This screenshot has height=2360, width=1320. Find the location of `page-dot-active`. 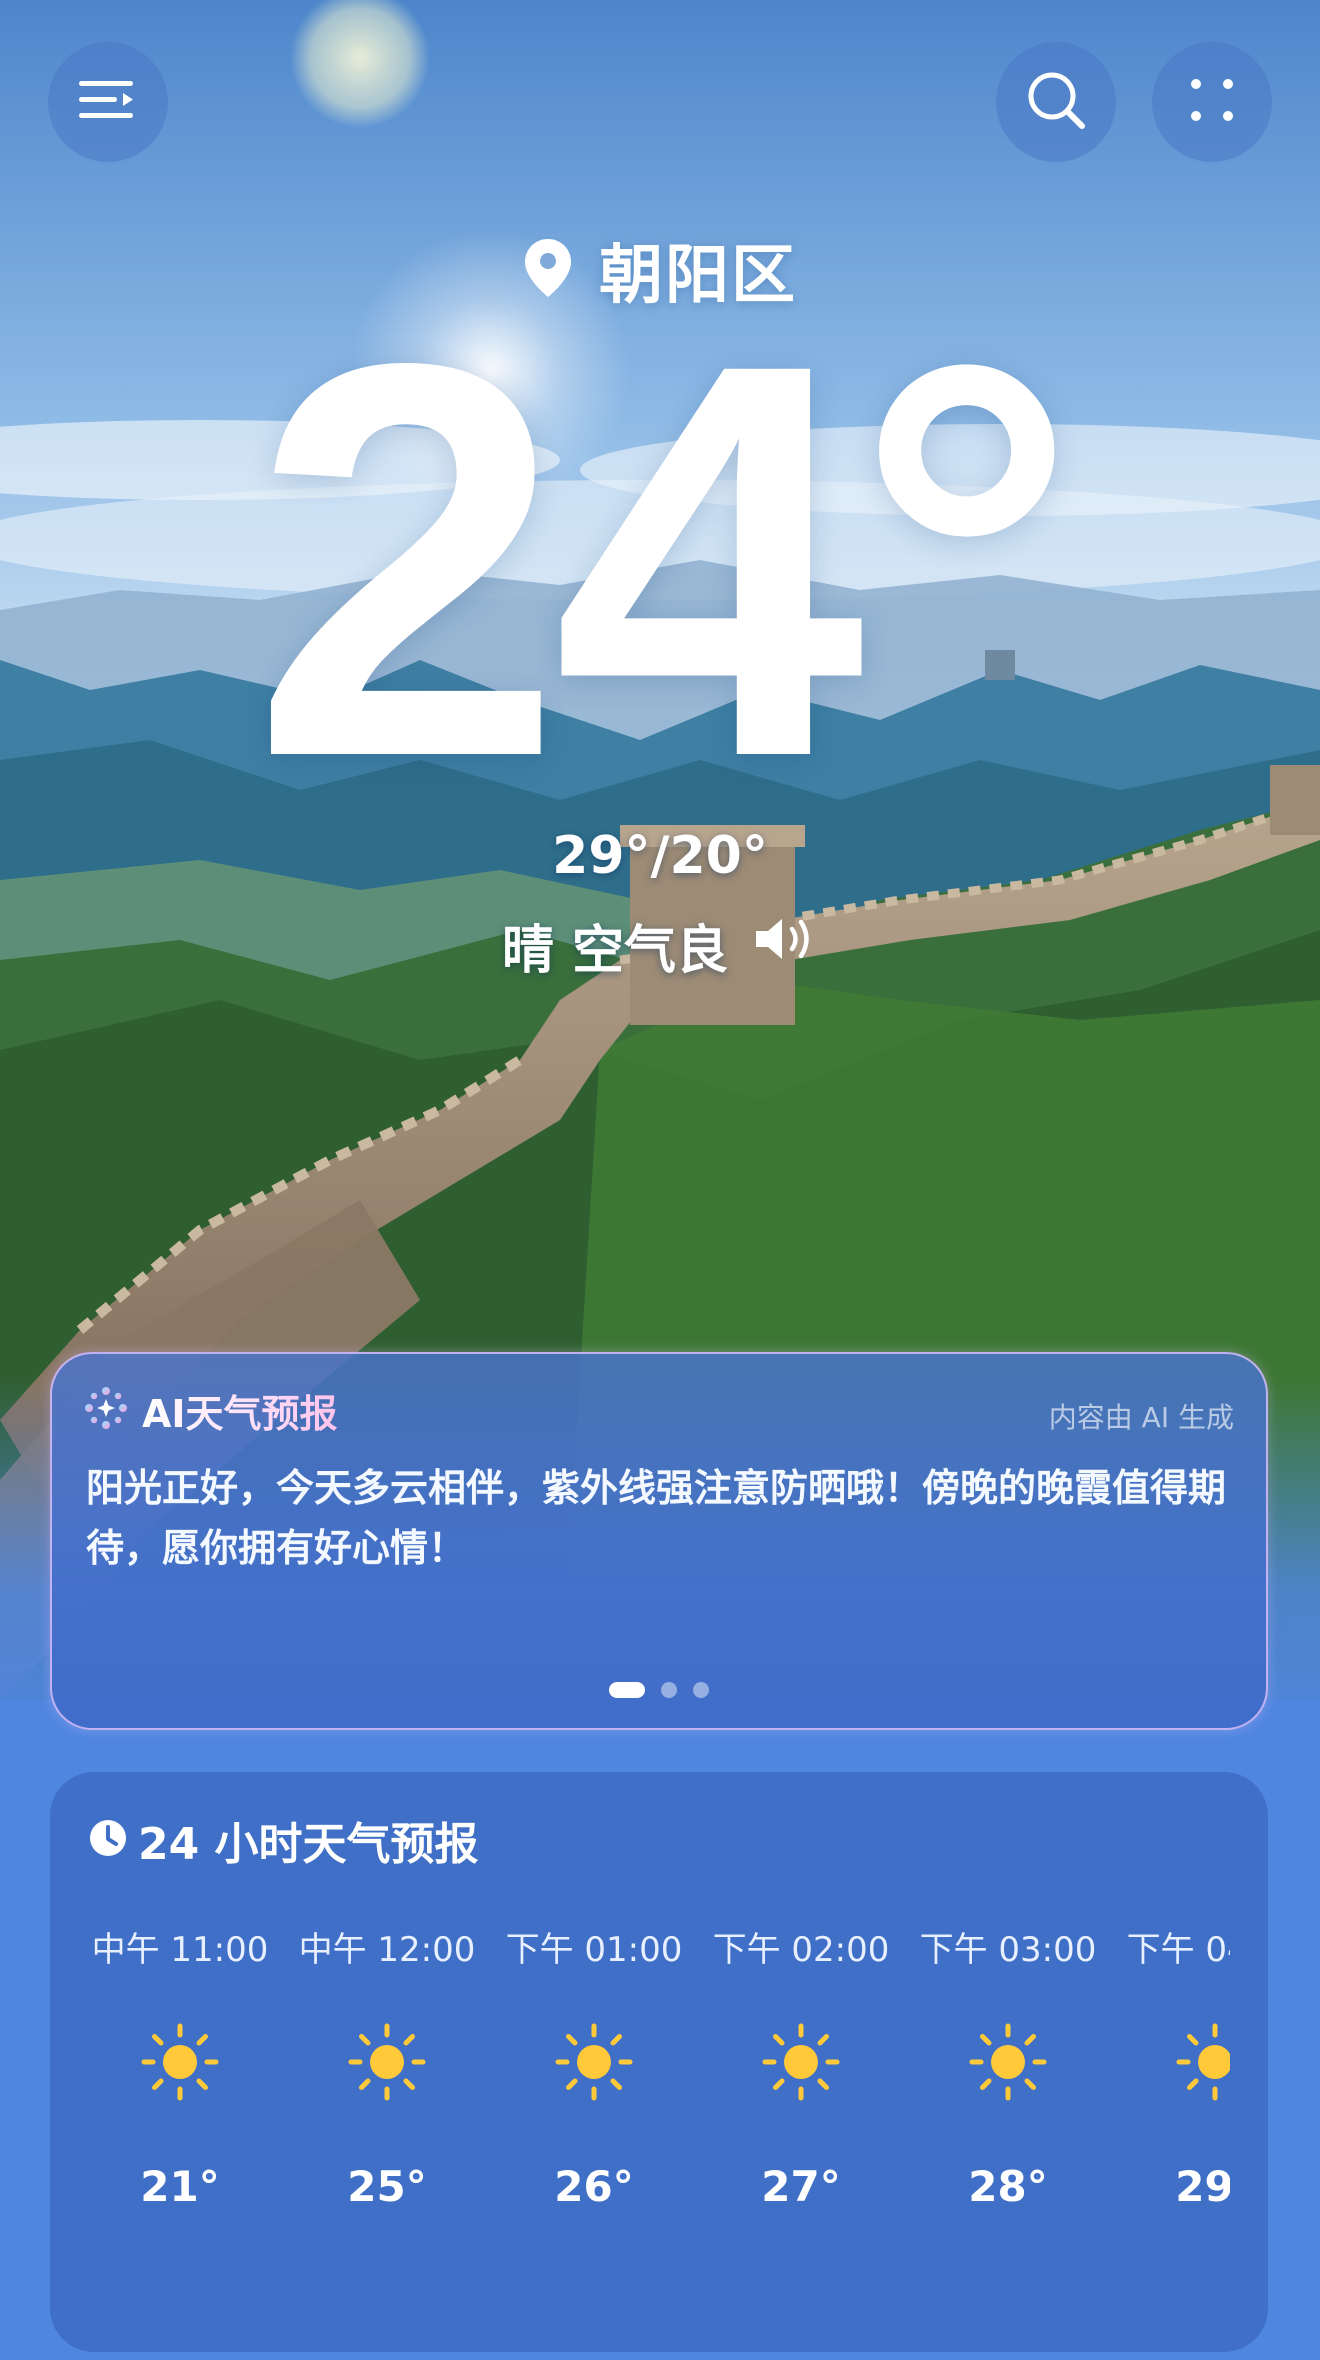

page-dot-active is located at coordinates (627, 1690).